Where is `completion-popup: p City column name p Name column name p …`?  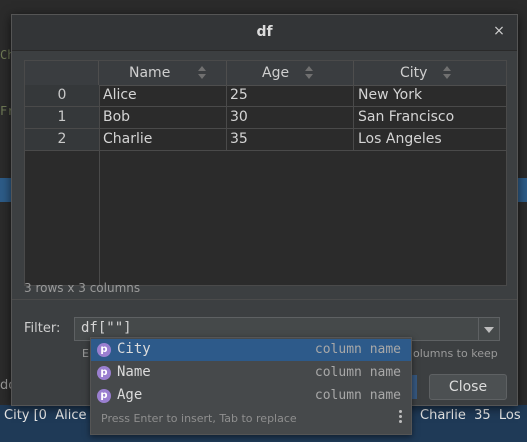
completion-popup: p City column name p Name column name p … is located at coordinates (251, 386).